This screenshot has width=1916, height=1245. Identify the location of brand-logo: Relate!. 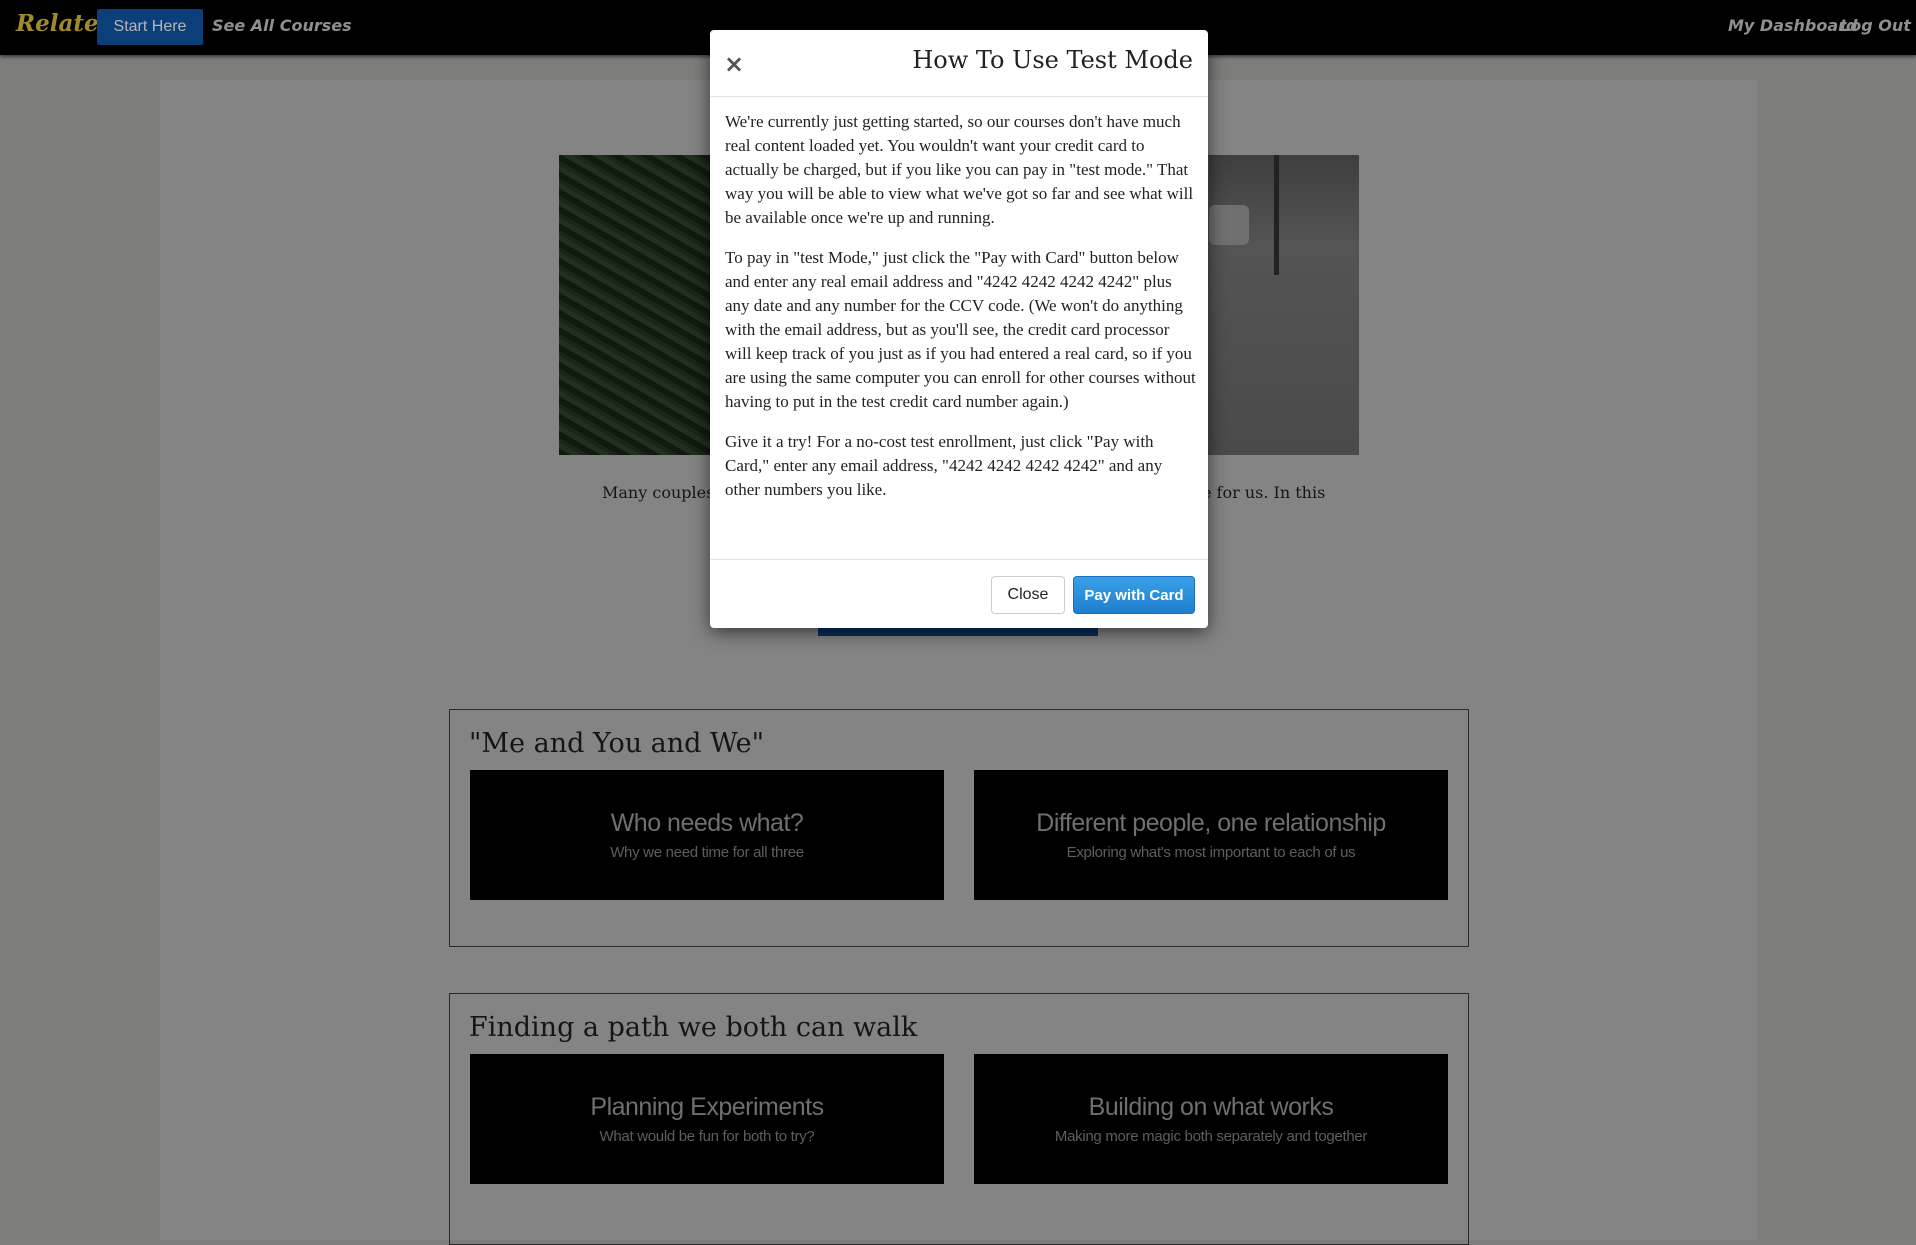
(62, 23).